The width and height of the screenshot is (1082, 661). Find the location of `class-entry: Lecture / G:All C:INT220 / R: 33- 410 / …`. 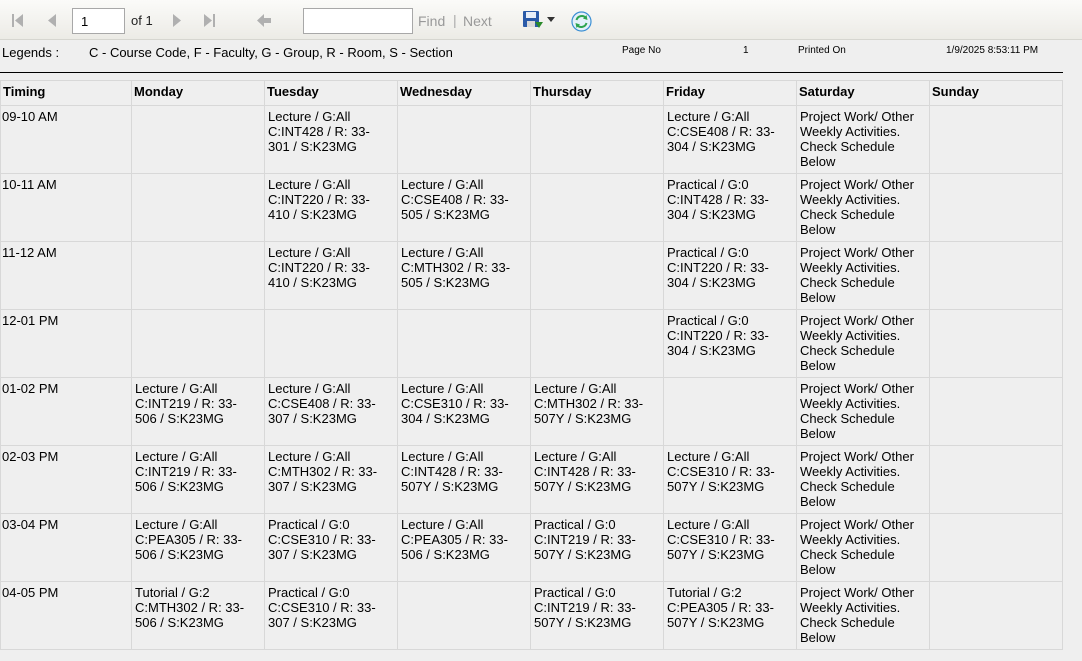

class-entry: Lecture / G:All C:INT220 / R: 33- 410 / … is located at coordinates (319, 267).